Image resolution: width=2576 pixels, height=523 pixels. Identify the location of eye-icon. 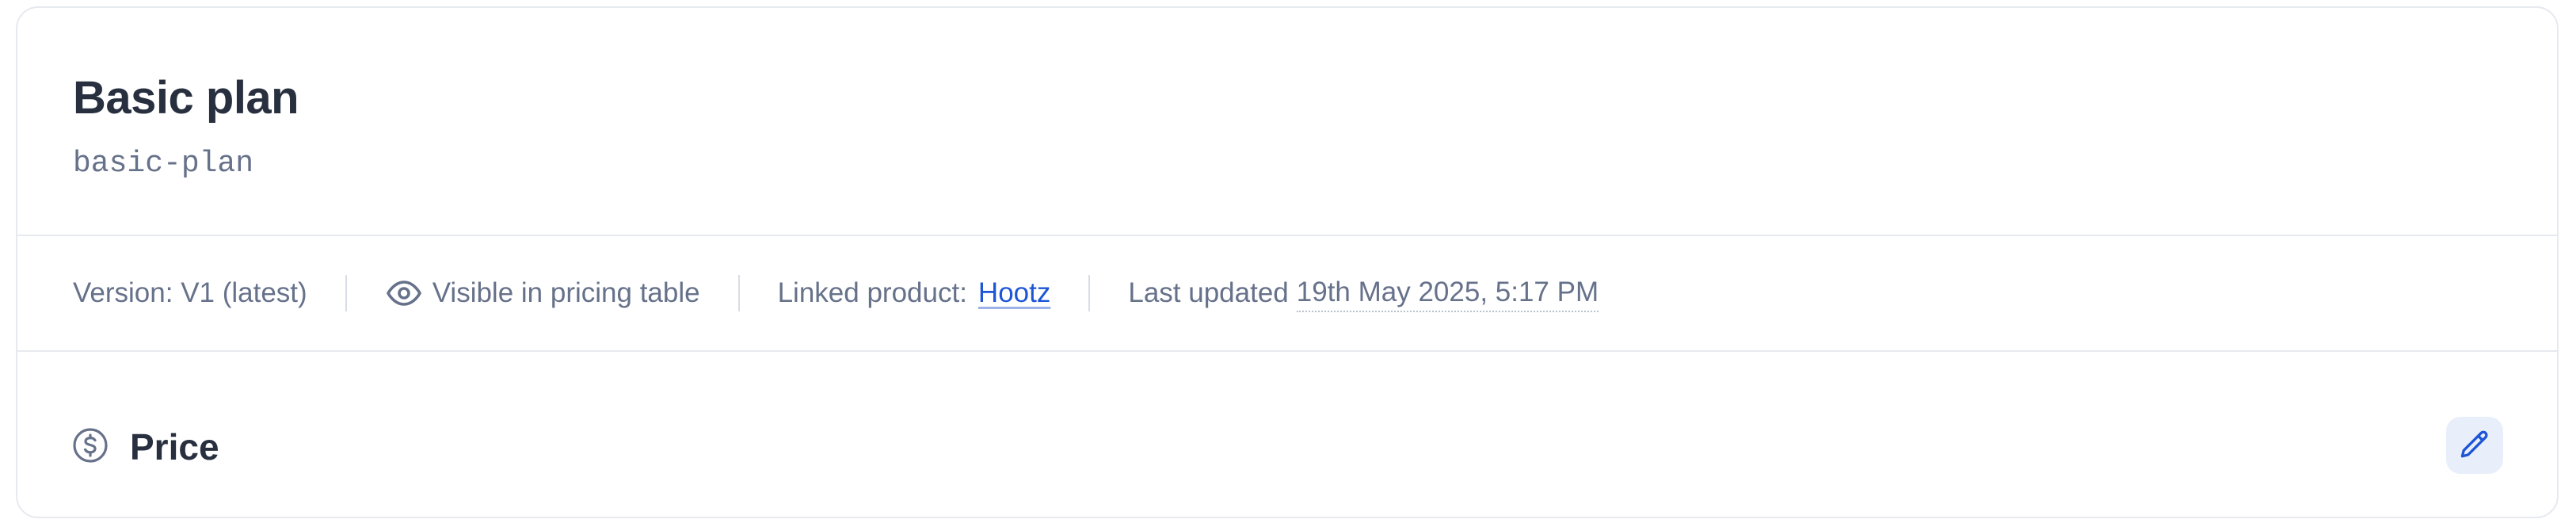
(404, 293).